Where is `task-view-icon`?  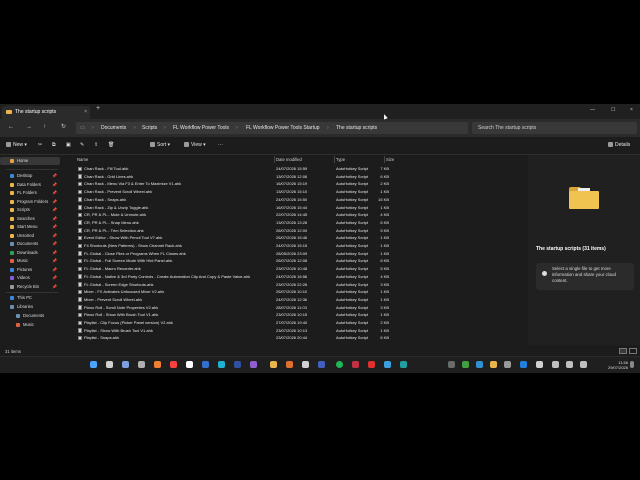
task-view-icon is located at coordinates (125, 364).